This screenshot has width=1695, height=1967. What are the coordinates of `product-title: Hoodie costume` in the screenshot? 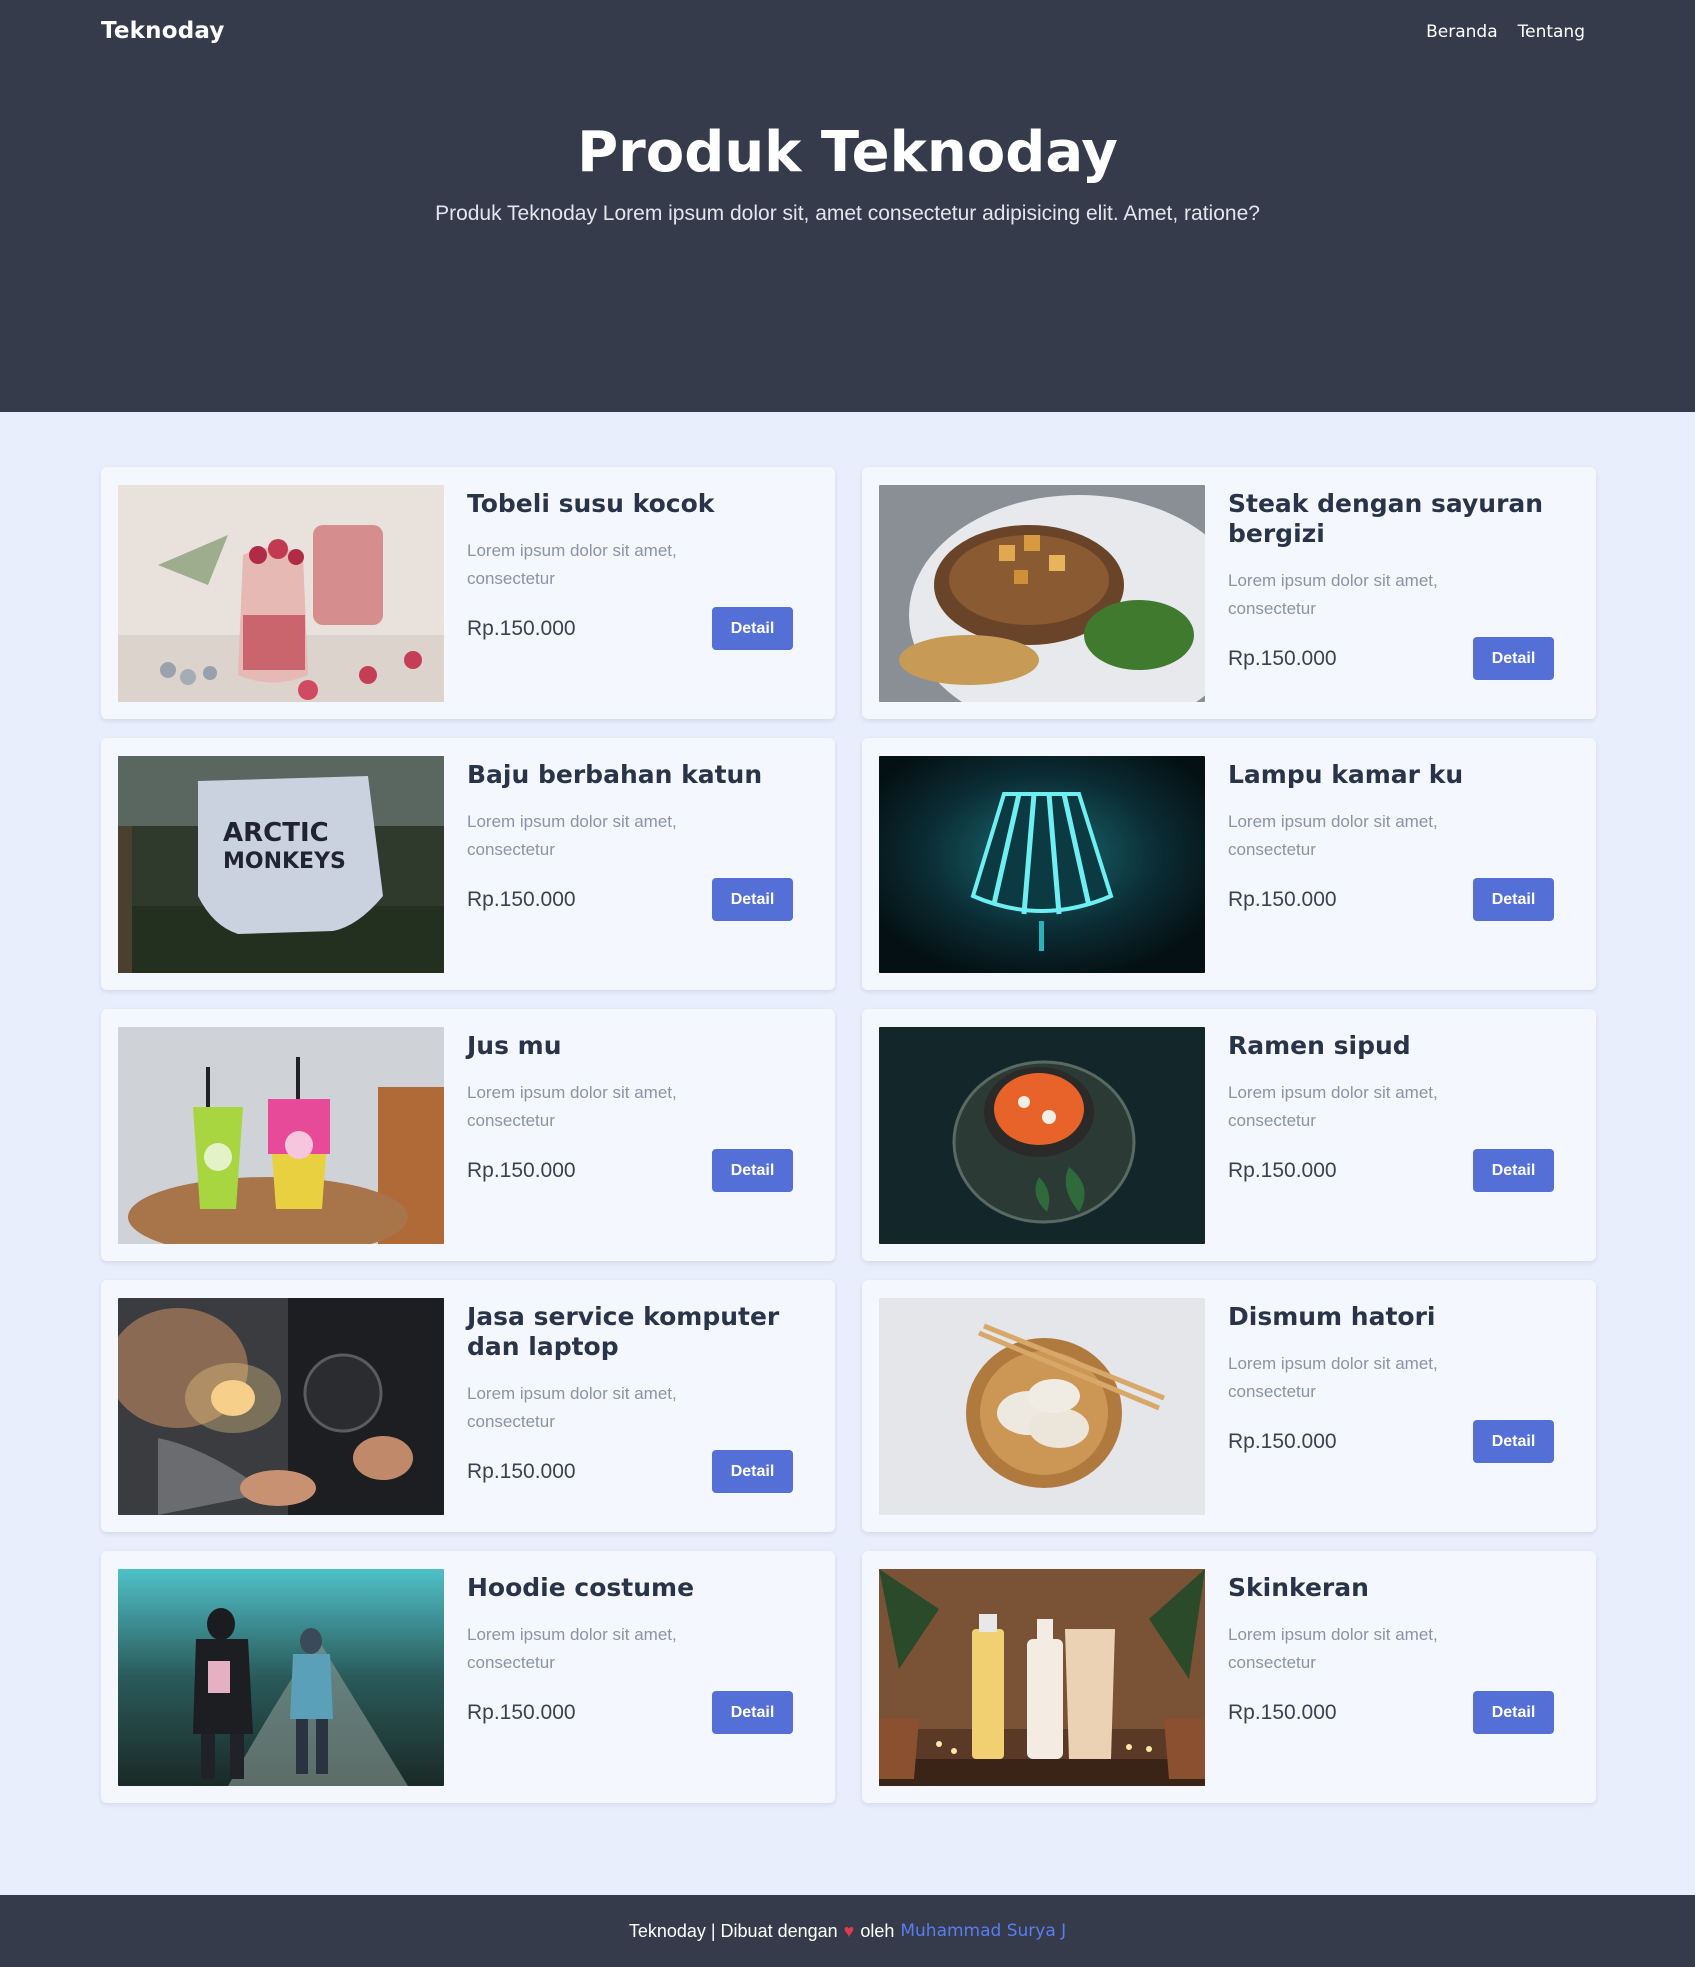 It's located at (581, 1587).